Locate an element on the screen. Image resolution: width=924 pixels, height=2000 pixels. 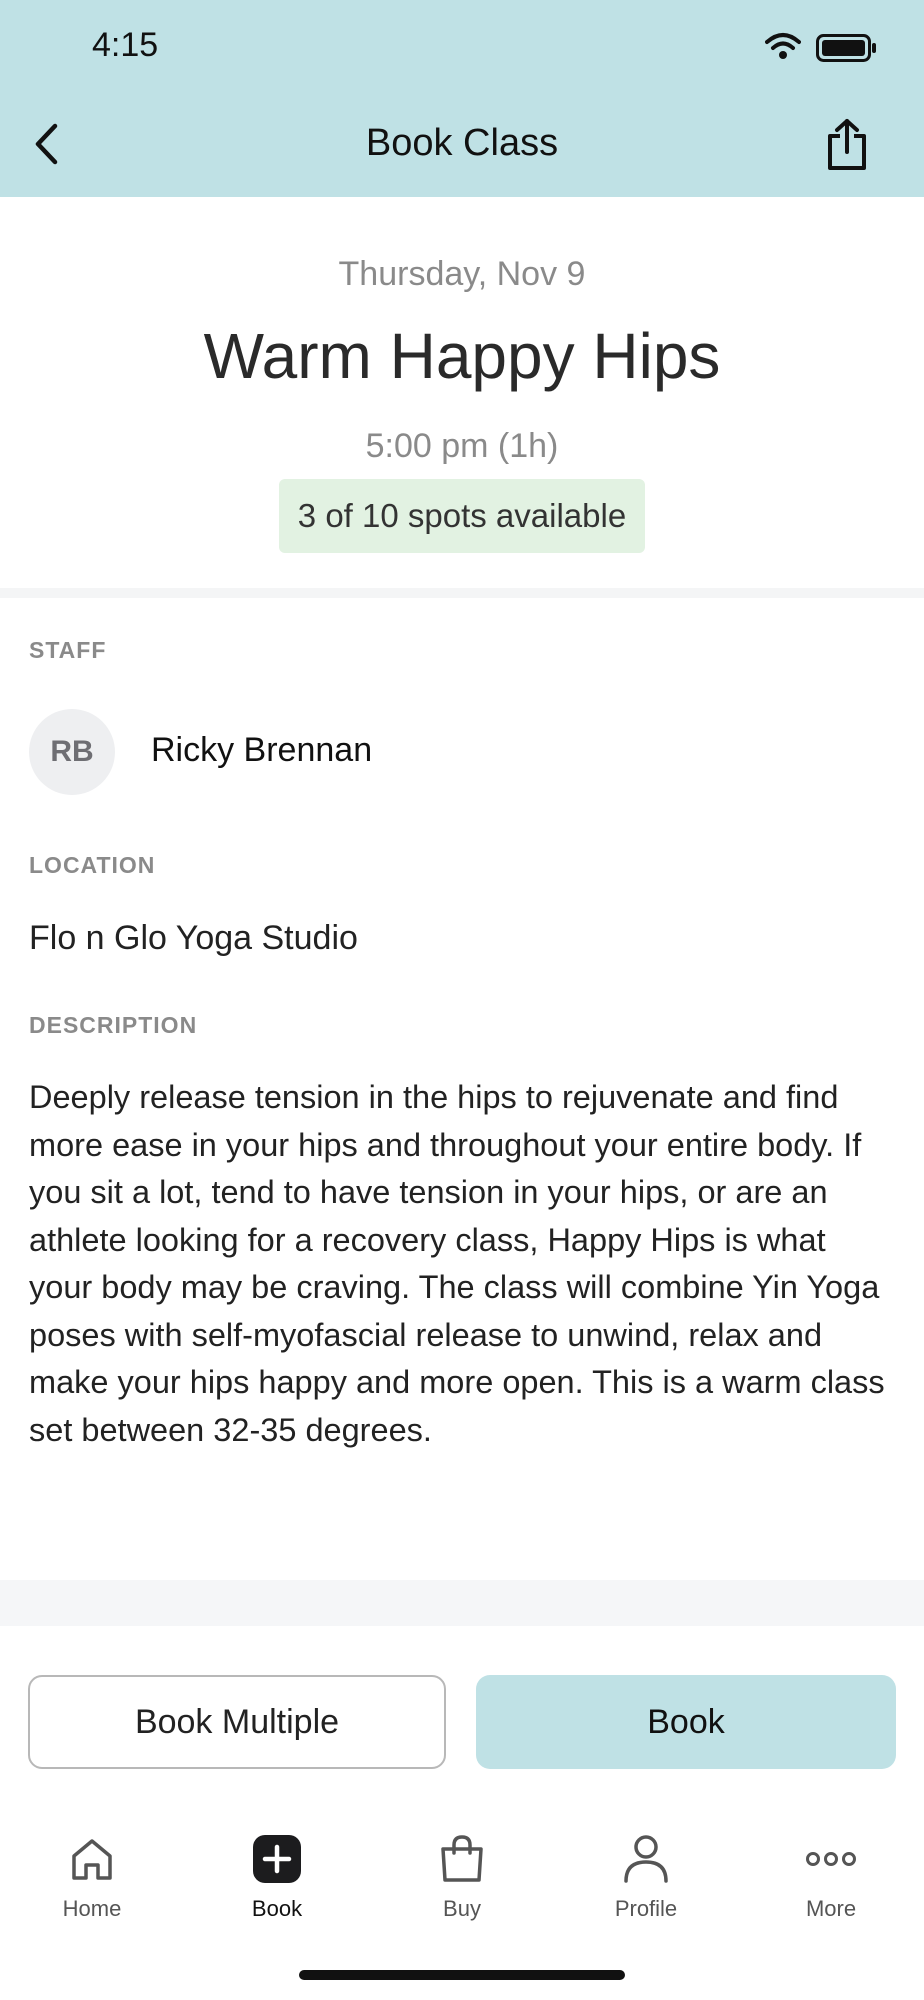
tab-label: Buy is located at coordinates (462, 1908).